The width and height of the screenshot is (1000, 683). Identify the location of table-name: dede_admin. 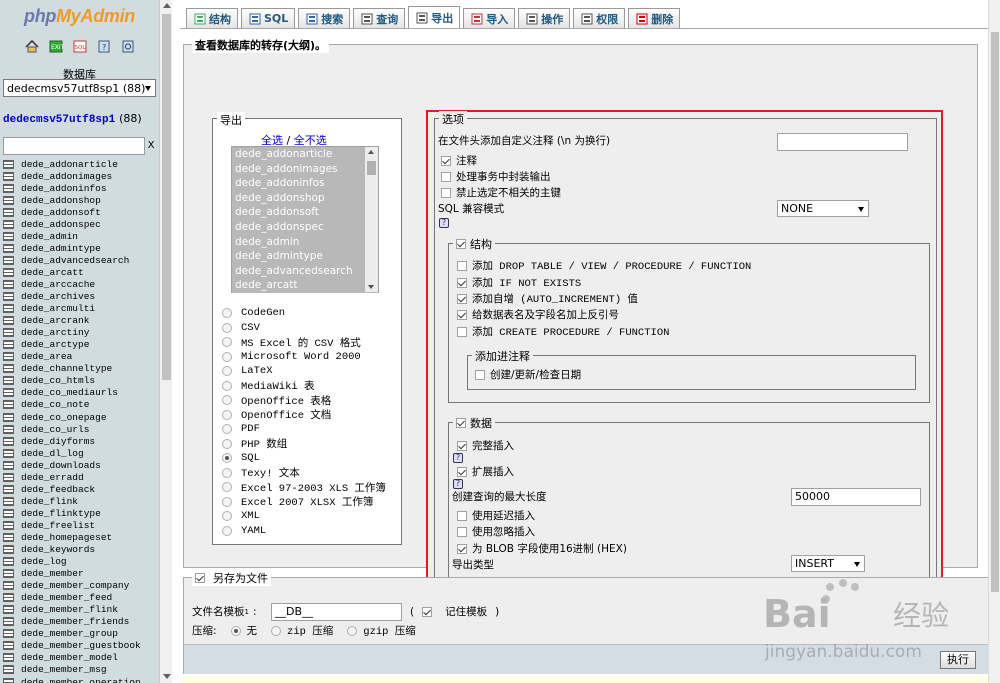
(49, 236).